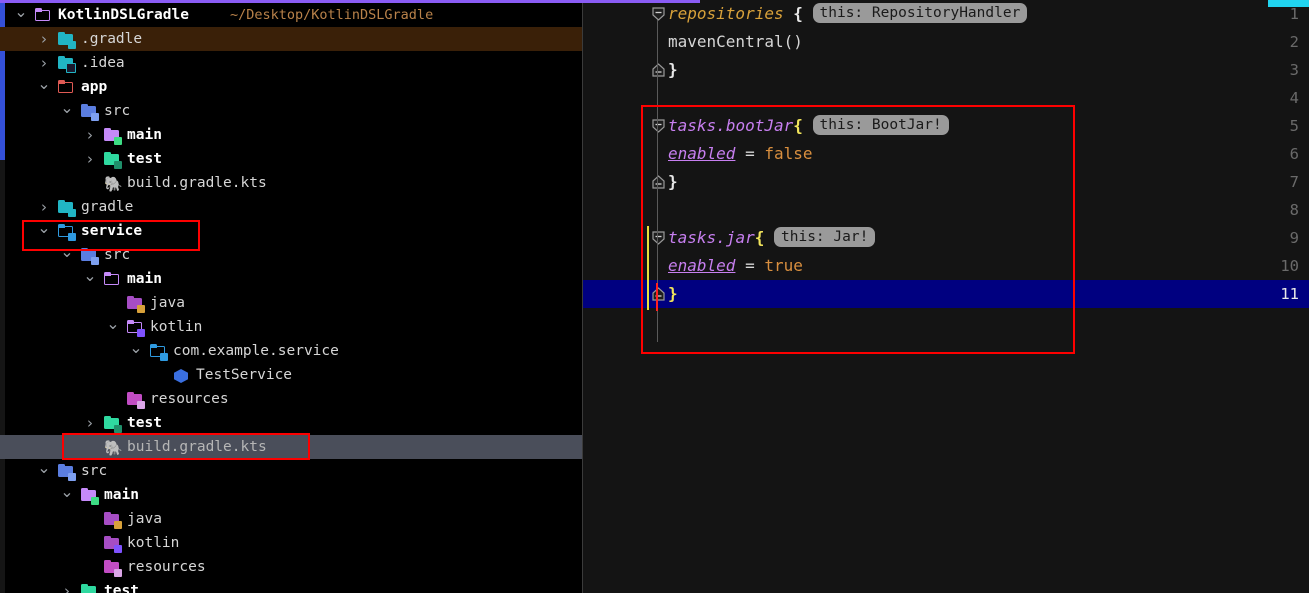 This screenshot has width=1309, height=593. I want to click on code-text: enabled = true, so click(735, 266).